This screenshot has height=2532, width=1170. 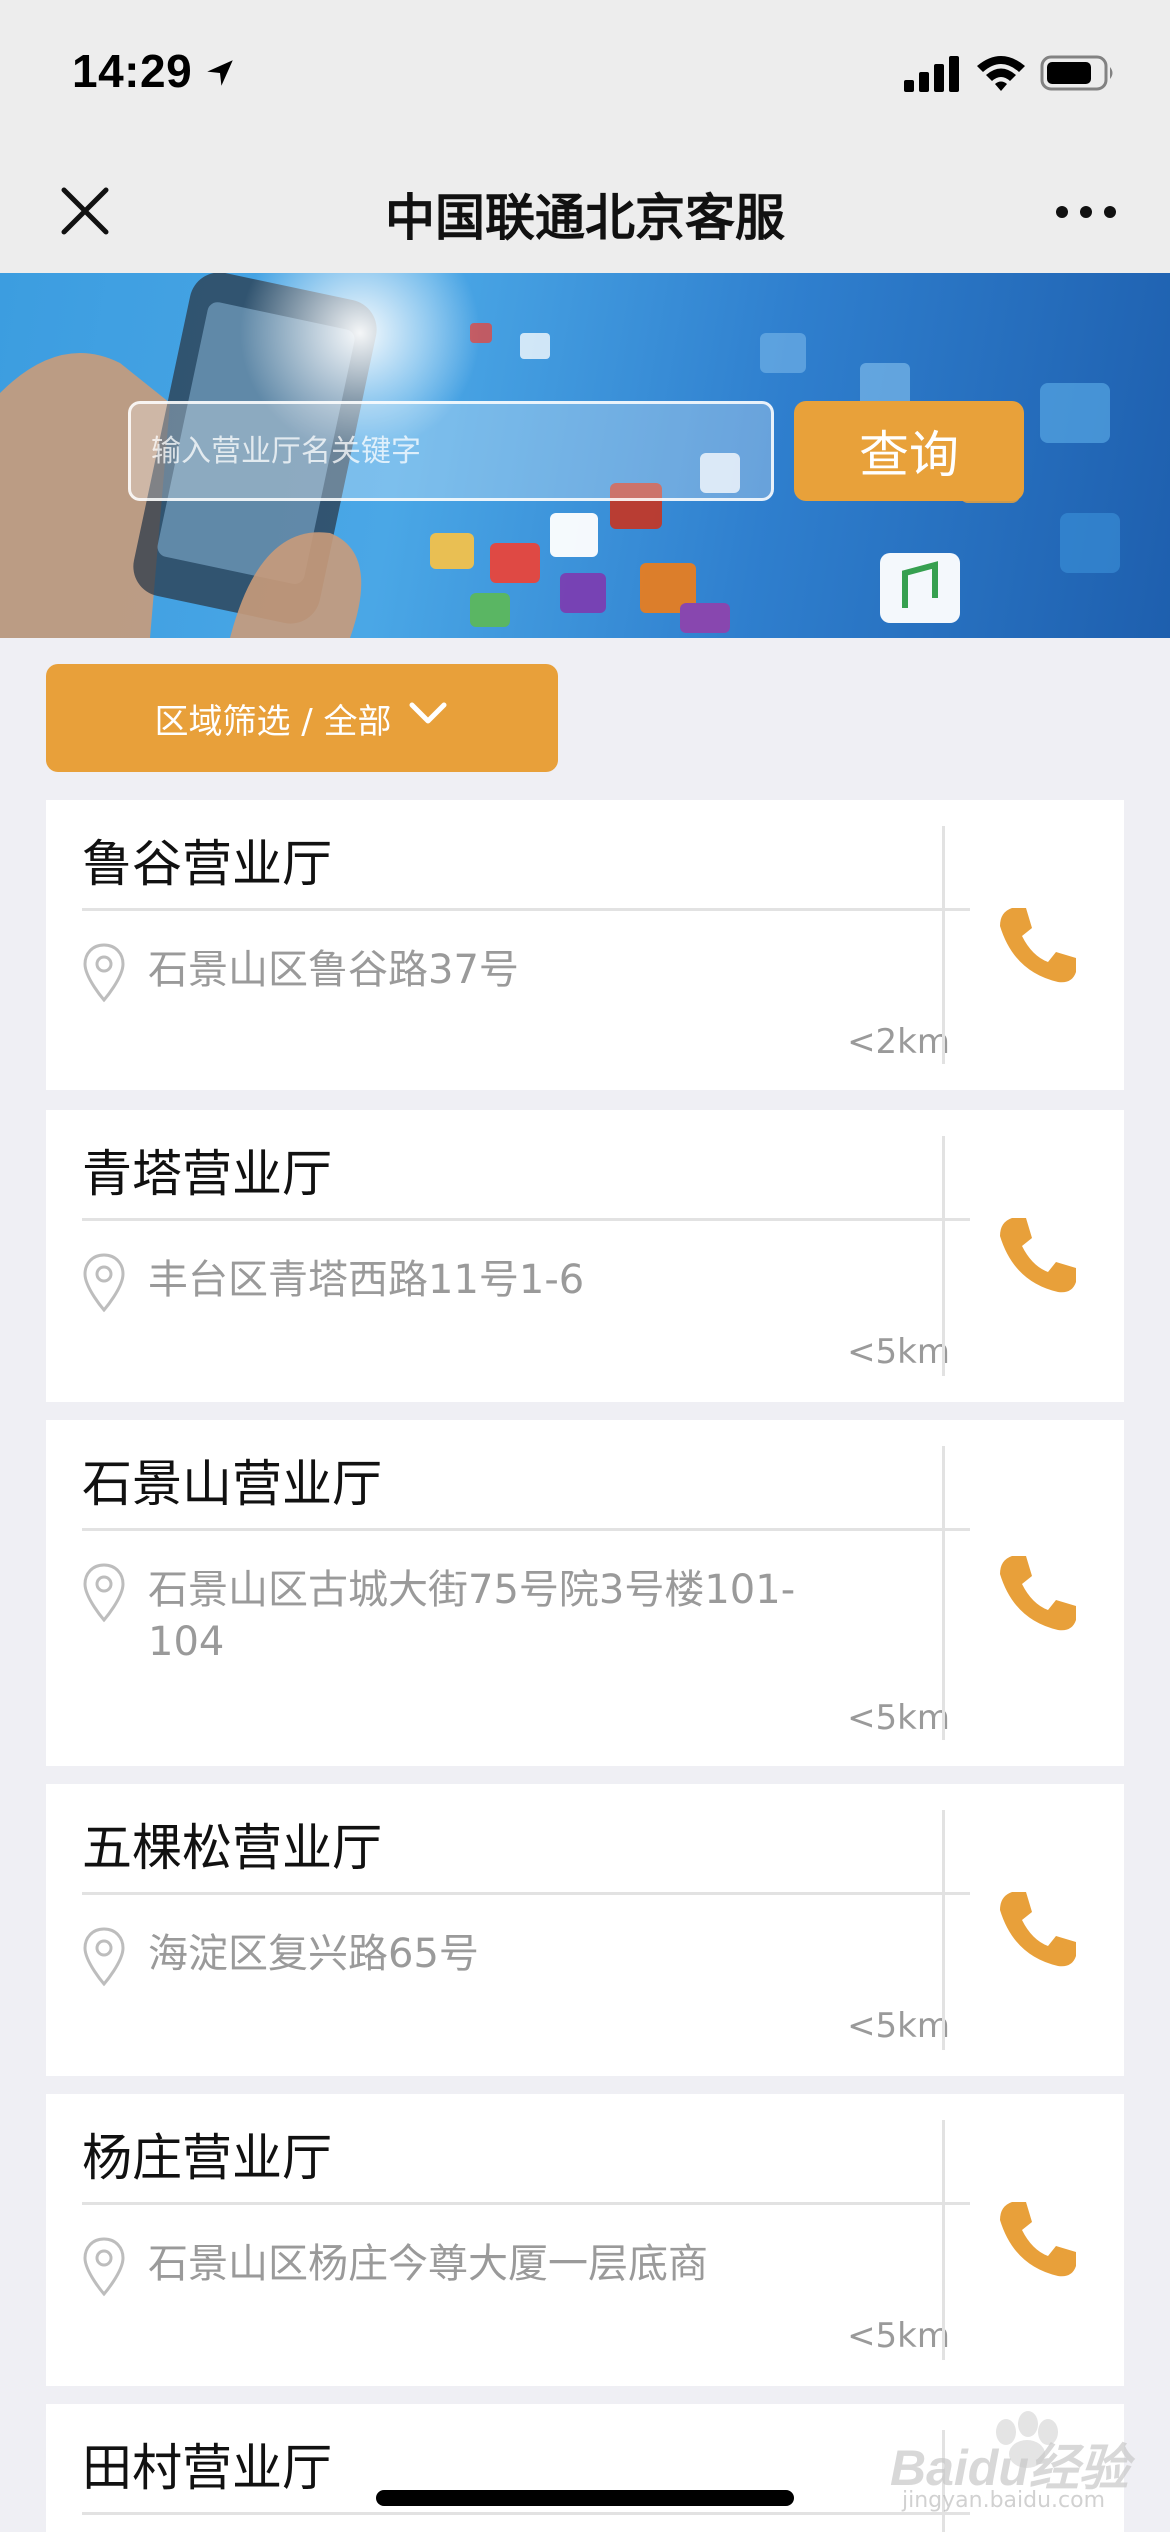 I want to click on cellular-signal-icon, so click(x=931, y=74).